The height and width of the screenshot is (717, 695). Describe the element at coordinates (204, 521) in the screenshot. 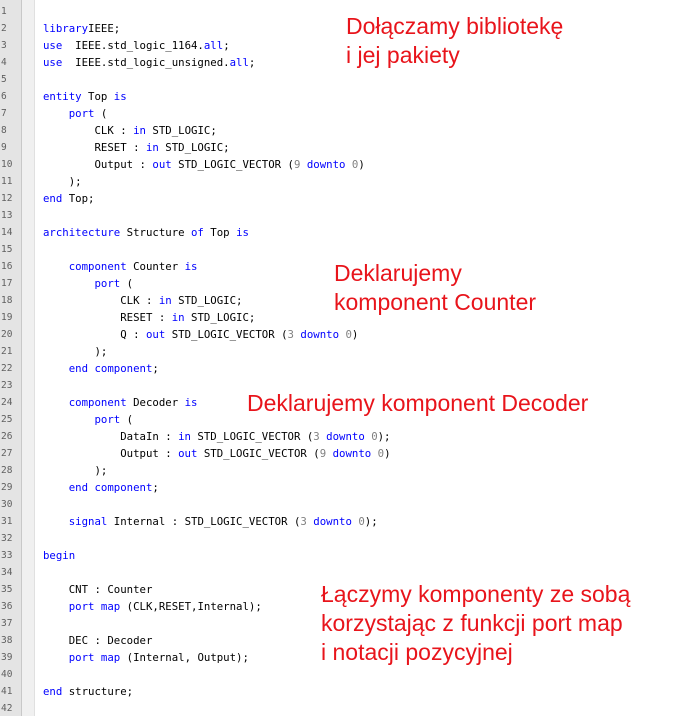

I see `text-token: Internal : STD_LOGIC_VECTOR (` at that location.